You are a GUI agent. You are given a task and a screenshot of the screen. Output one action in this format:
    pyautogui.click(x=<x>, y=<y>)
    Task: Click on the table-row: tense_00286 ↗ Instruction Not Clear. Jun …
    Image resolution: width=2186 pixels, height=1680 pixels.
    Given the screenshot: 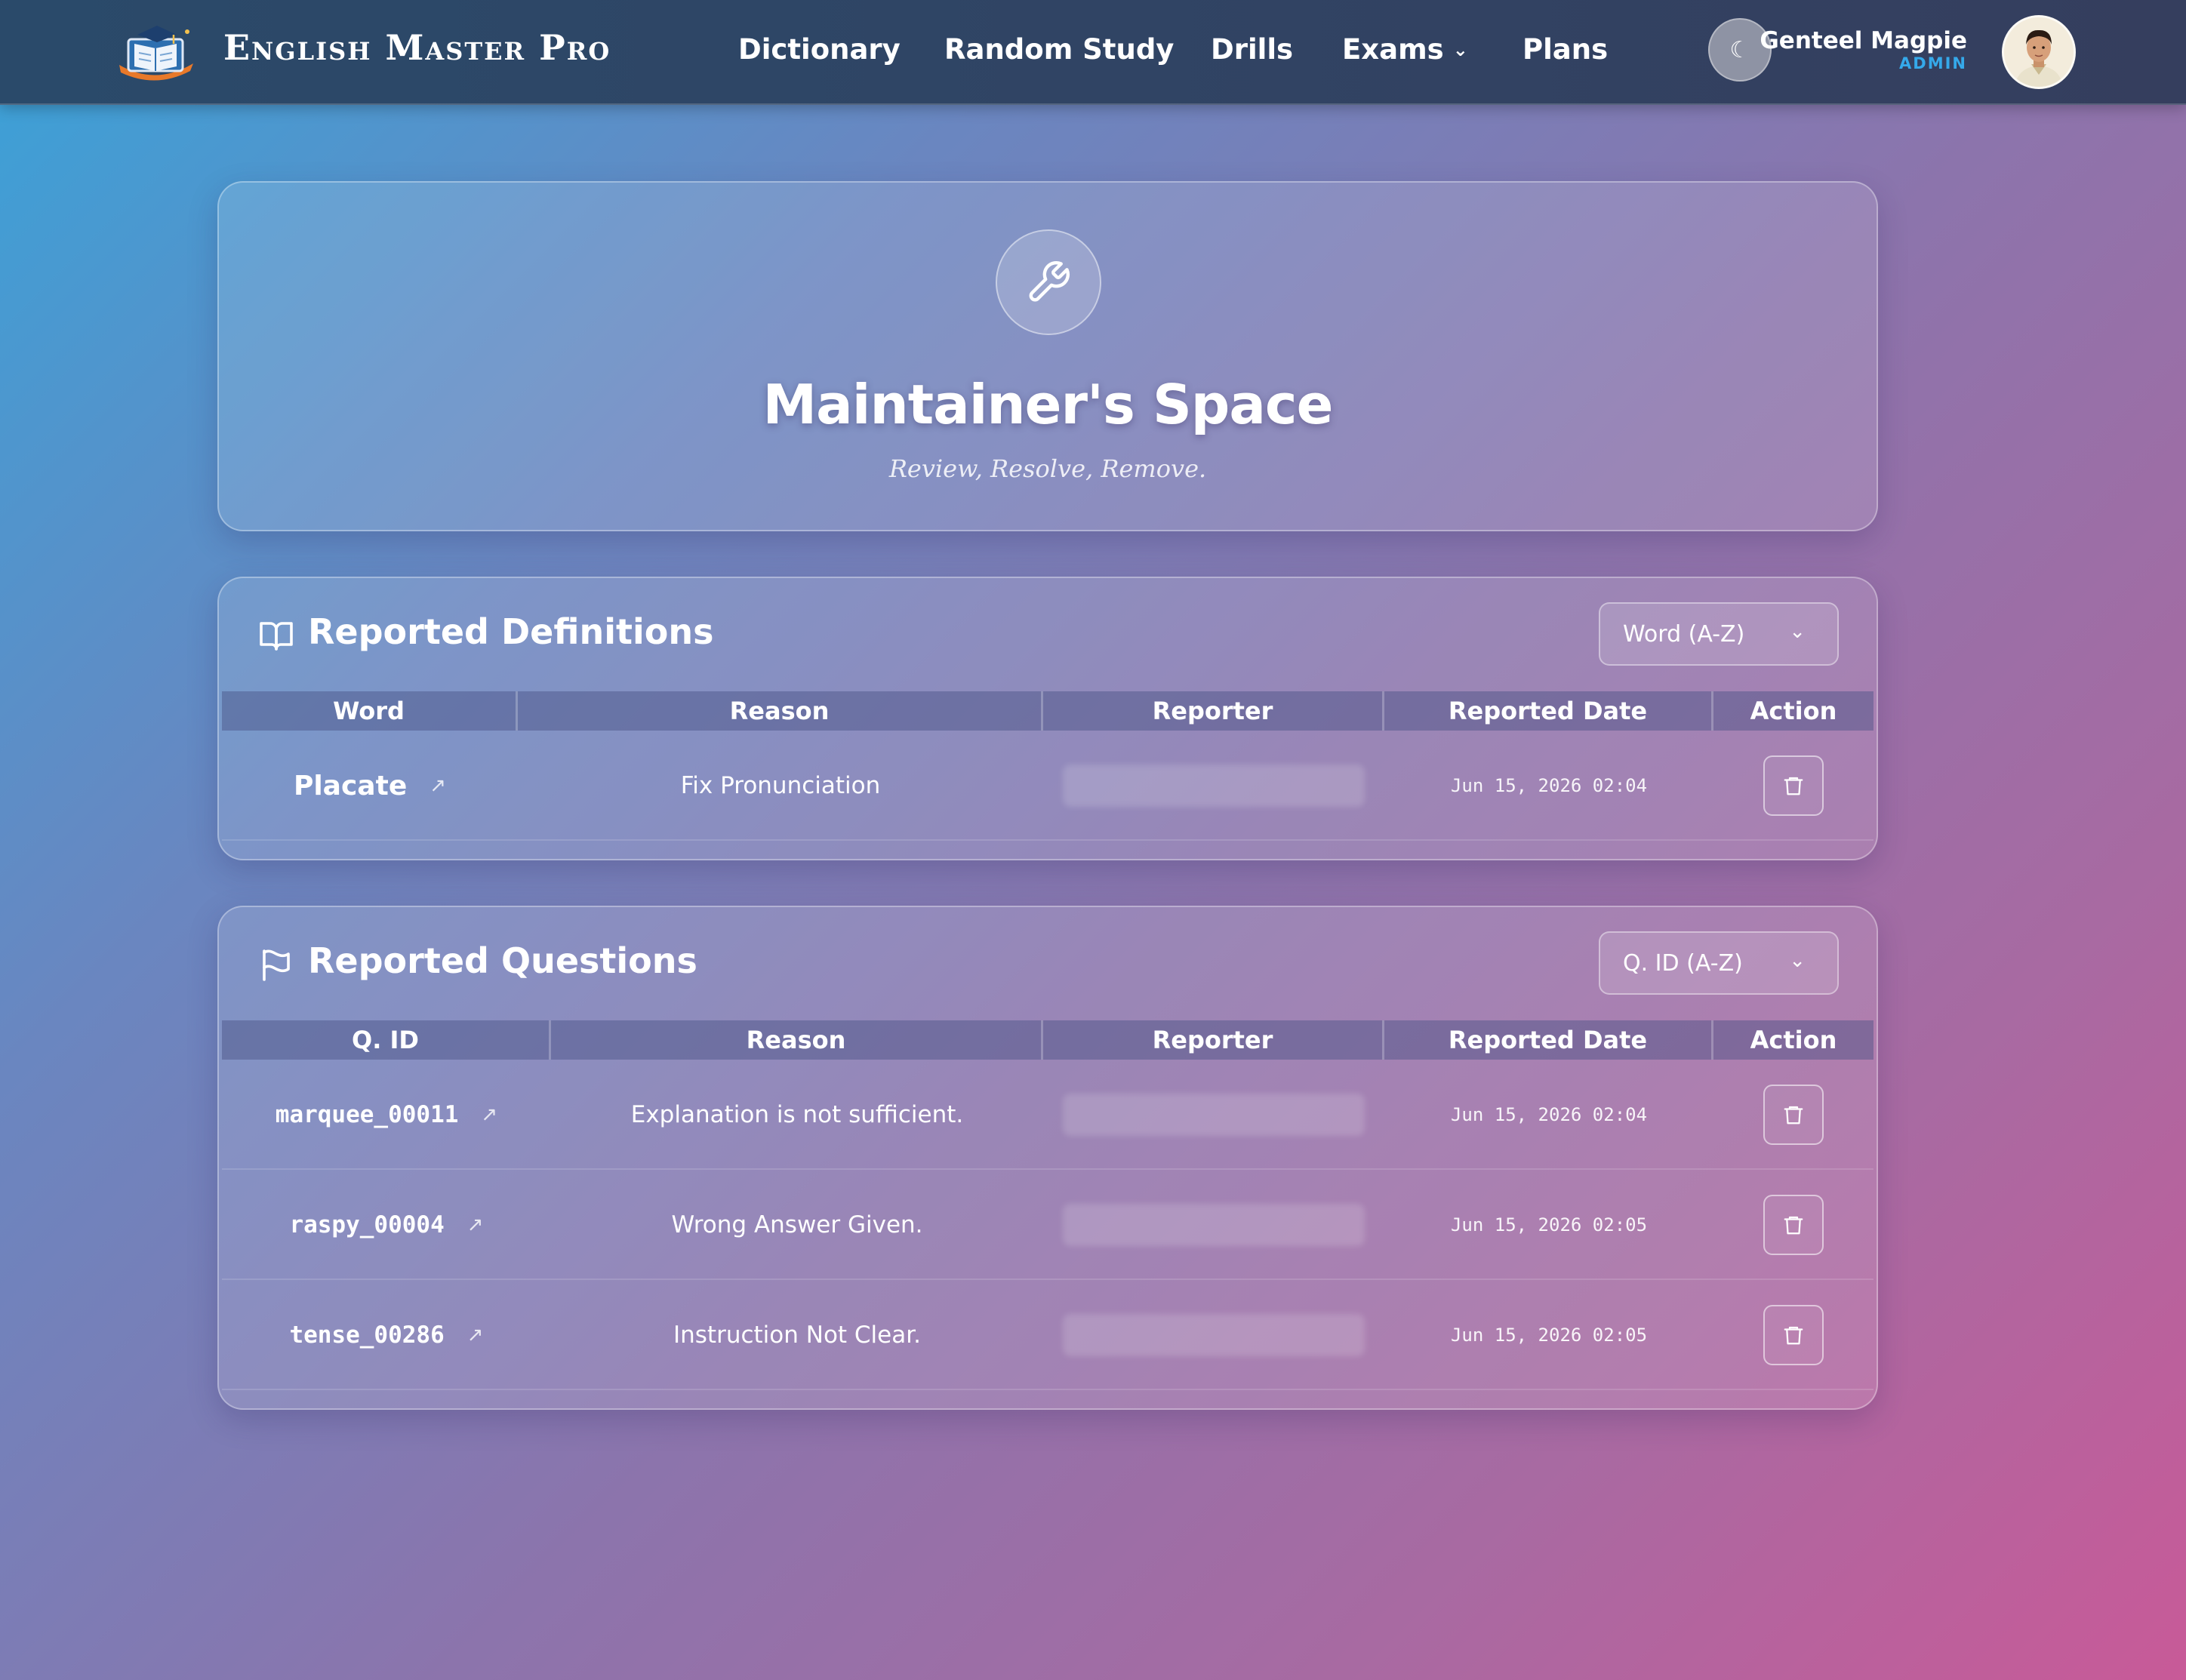 What is the action you would take?
    pyautogui.click(x=1047, y=1335)
    